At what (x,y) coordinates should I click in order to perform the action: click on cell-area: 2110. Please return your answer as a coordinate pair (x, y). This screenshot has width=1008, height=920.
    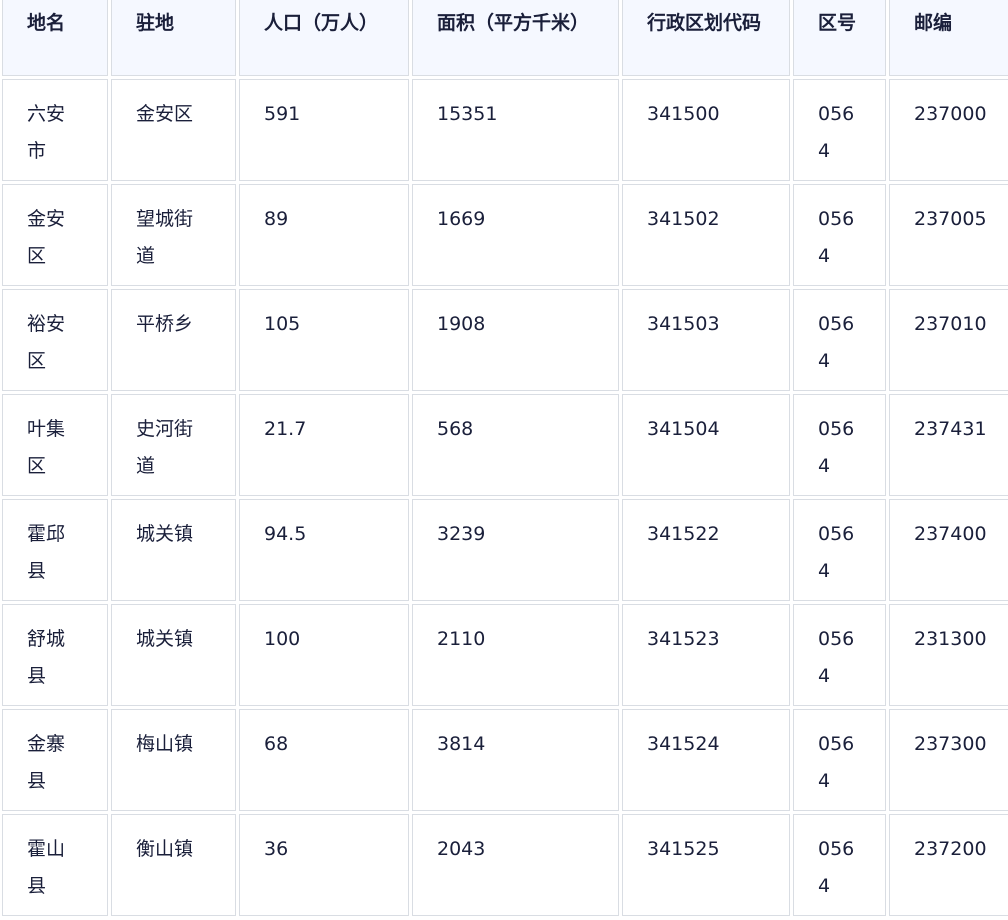
    Looking at the image, I should click on (515, 655).